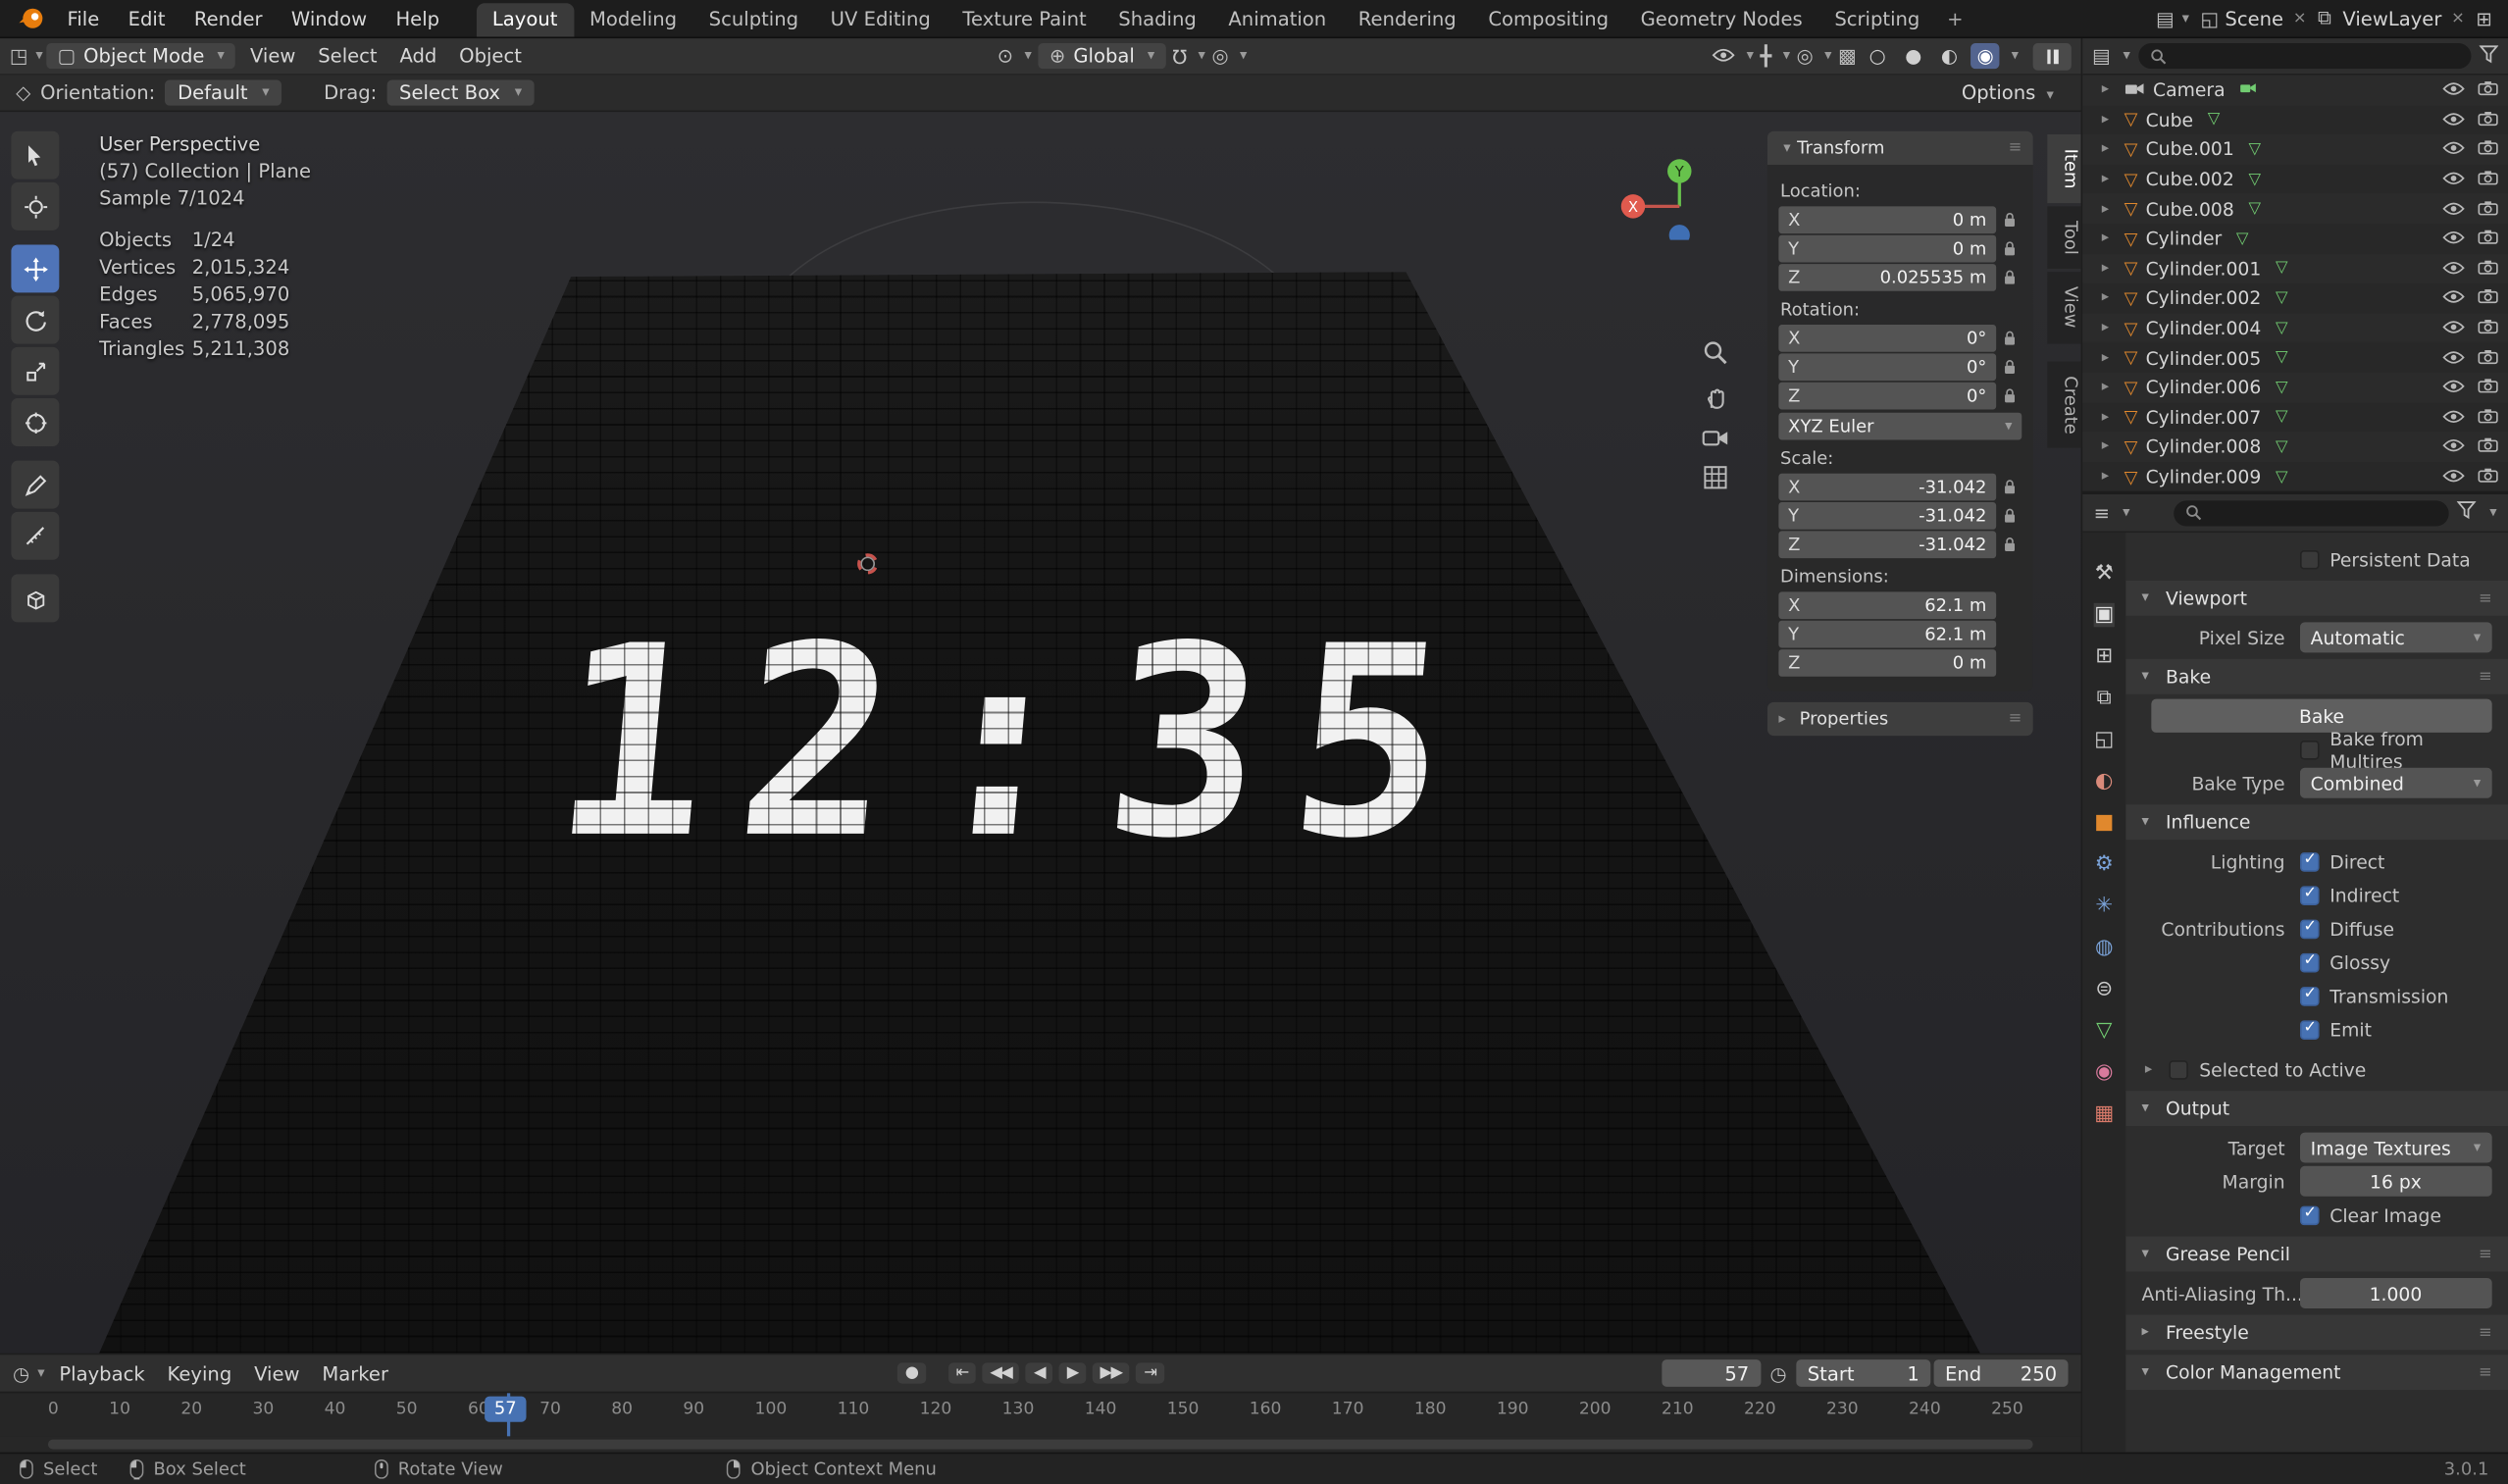 The image size is (2508, 1484). I want to click on workspace-tab: Sculpting, so click(753, 19).